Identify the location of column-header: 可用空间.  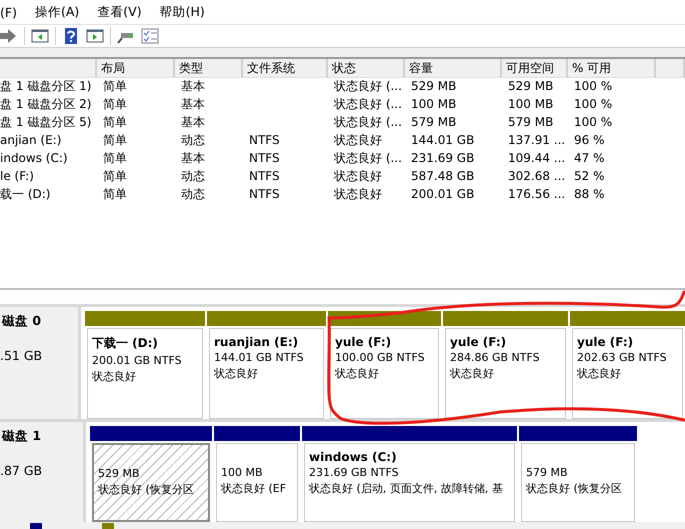
(535, 68).